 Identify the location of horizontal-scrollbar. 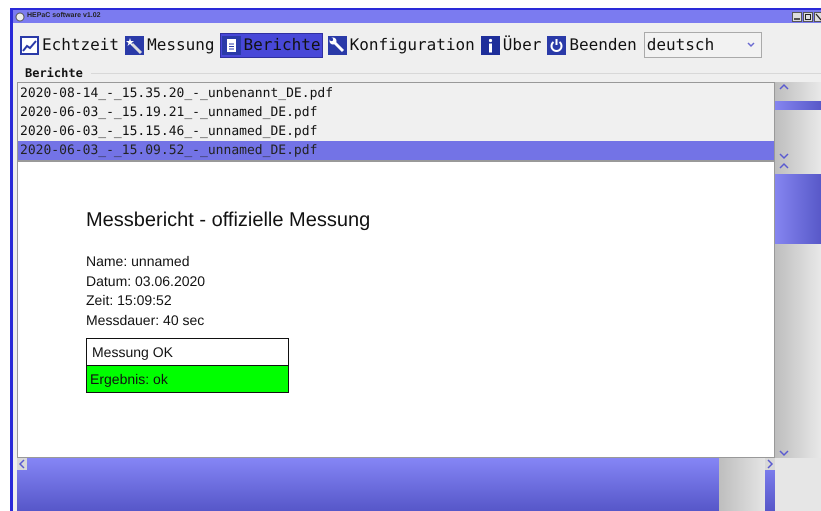
(396, 484).